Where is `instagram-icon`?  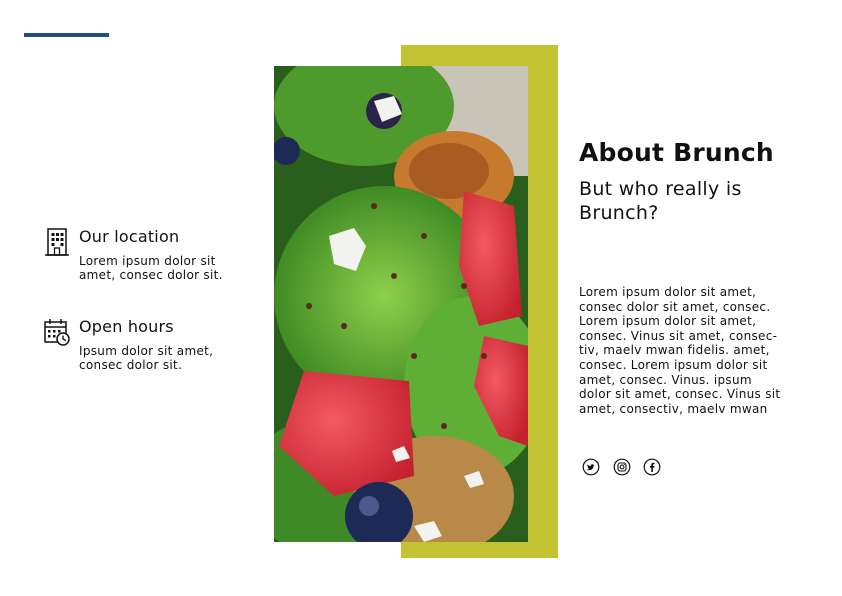 instagram-icon is located at coordinates (622, 467).